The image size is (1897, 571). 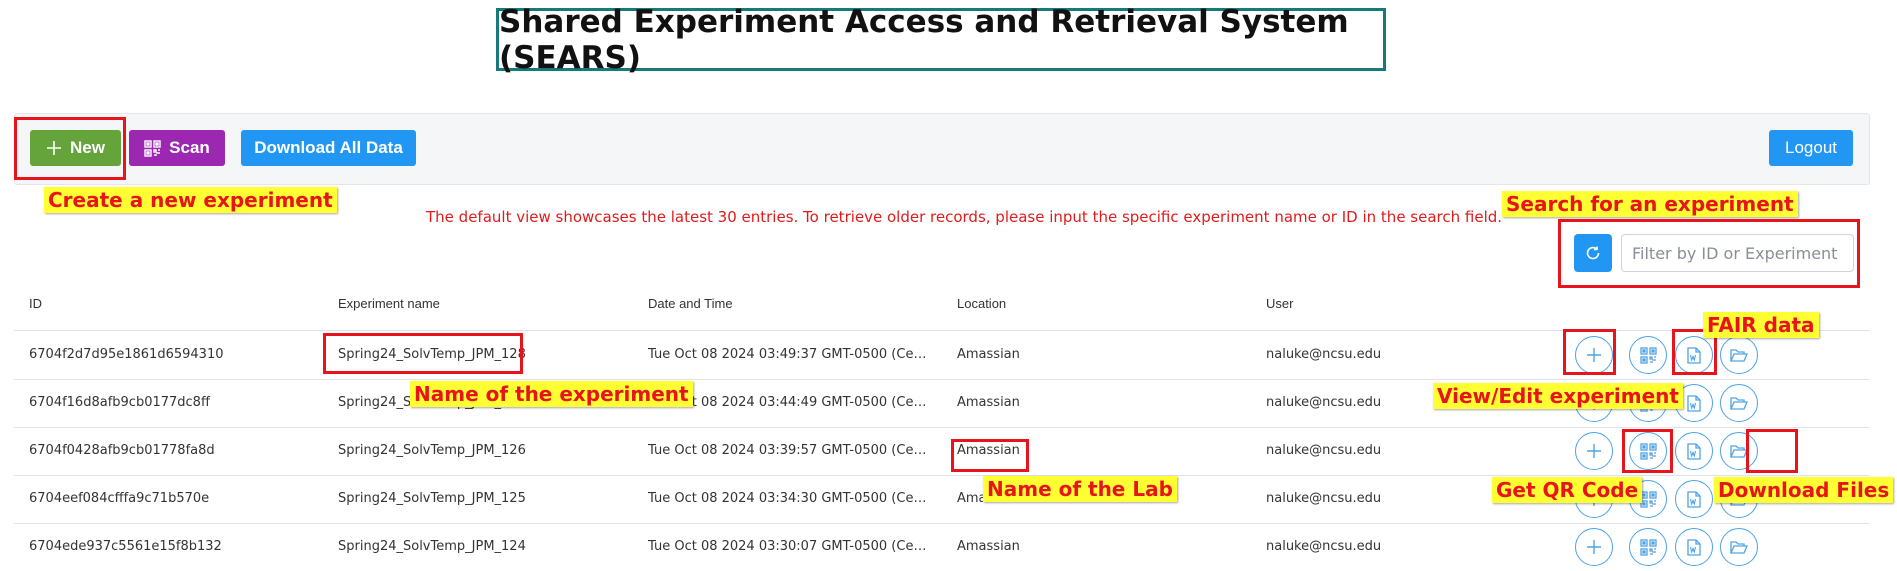 I want to click on table-cell-name: Spring24_SolvTemp_JPM_124, so click(x=432, y=546).